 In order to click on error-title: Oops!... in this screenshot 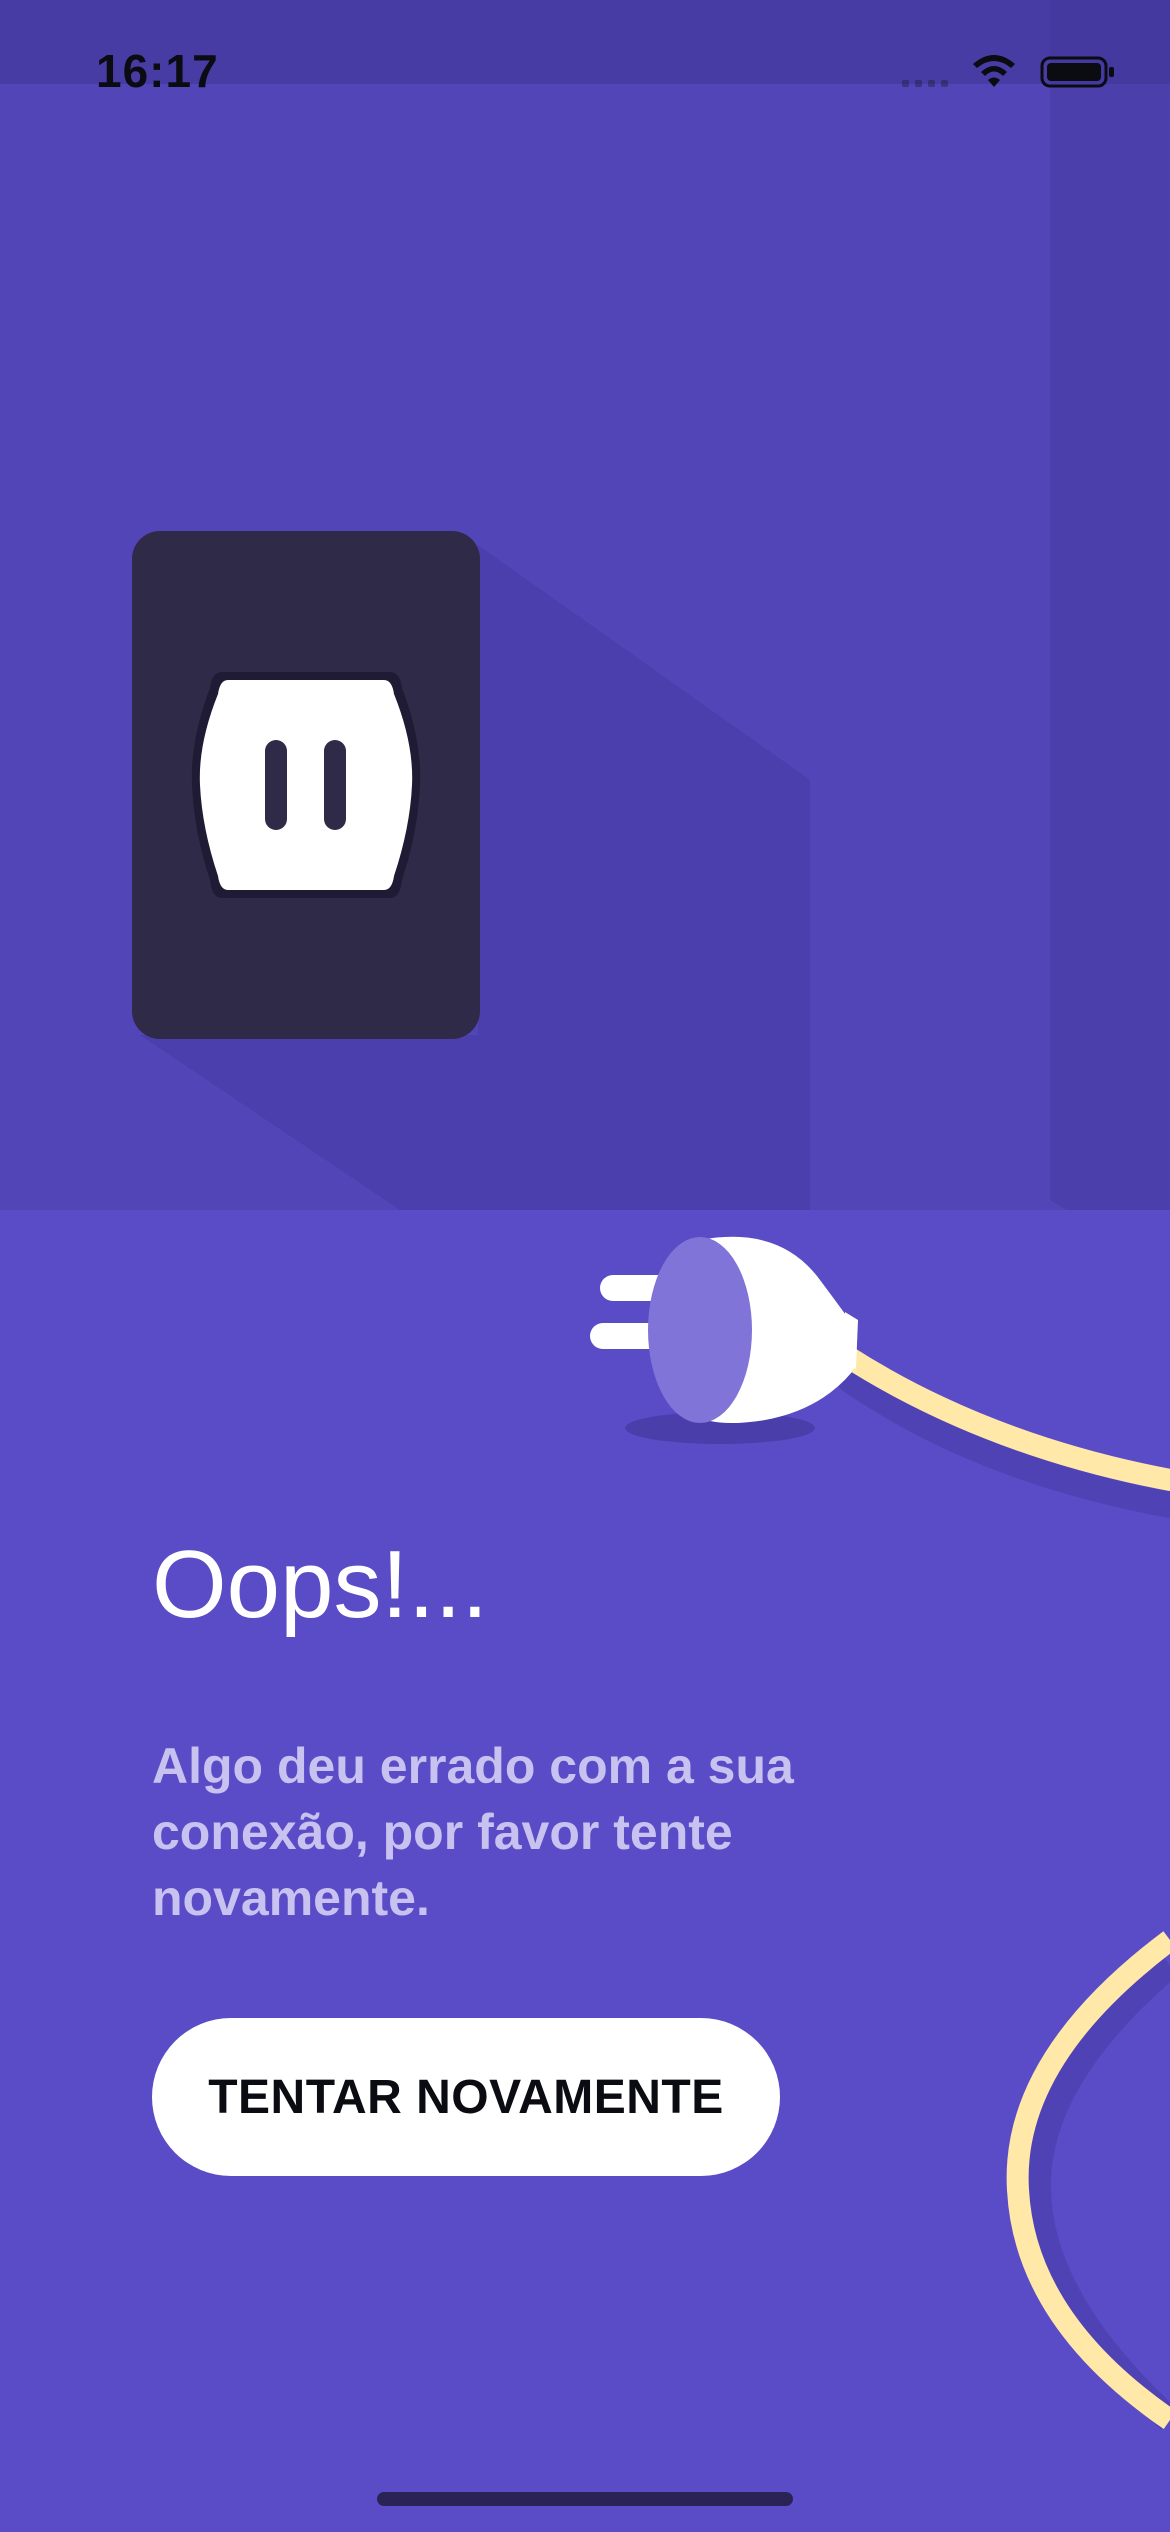, I will do `click(320, 1584)`.